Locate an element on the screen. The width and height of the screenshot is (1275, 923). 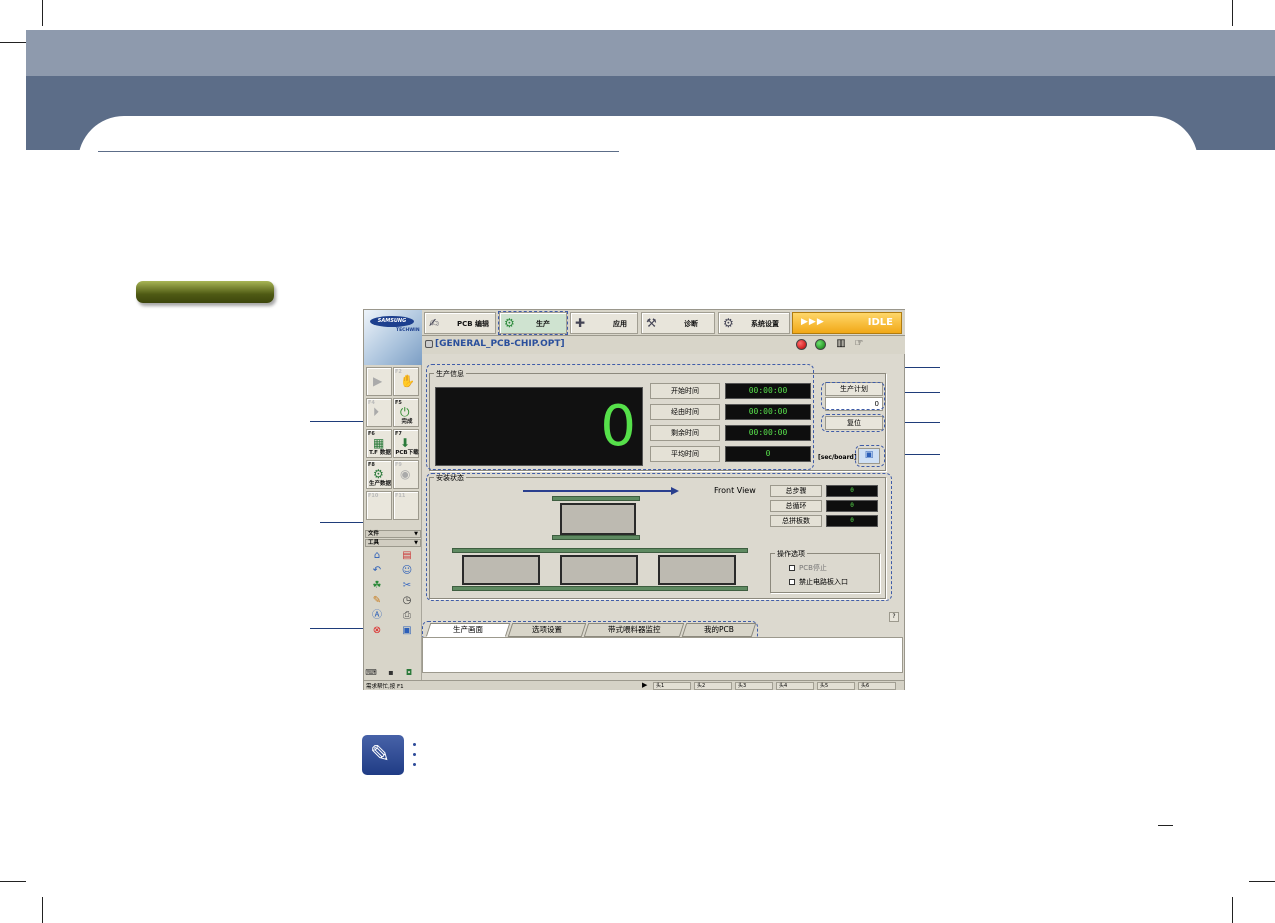
application-button: ✚ 应用 is located at coordinates (604, 323).